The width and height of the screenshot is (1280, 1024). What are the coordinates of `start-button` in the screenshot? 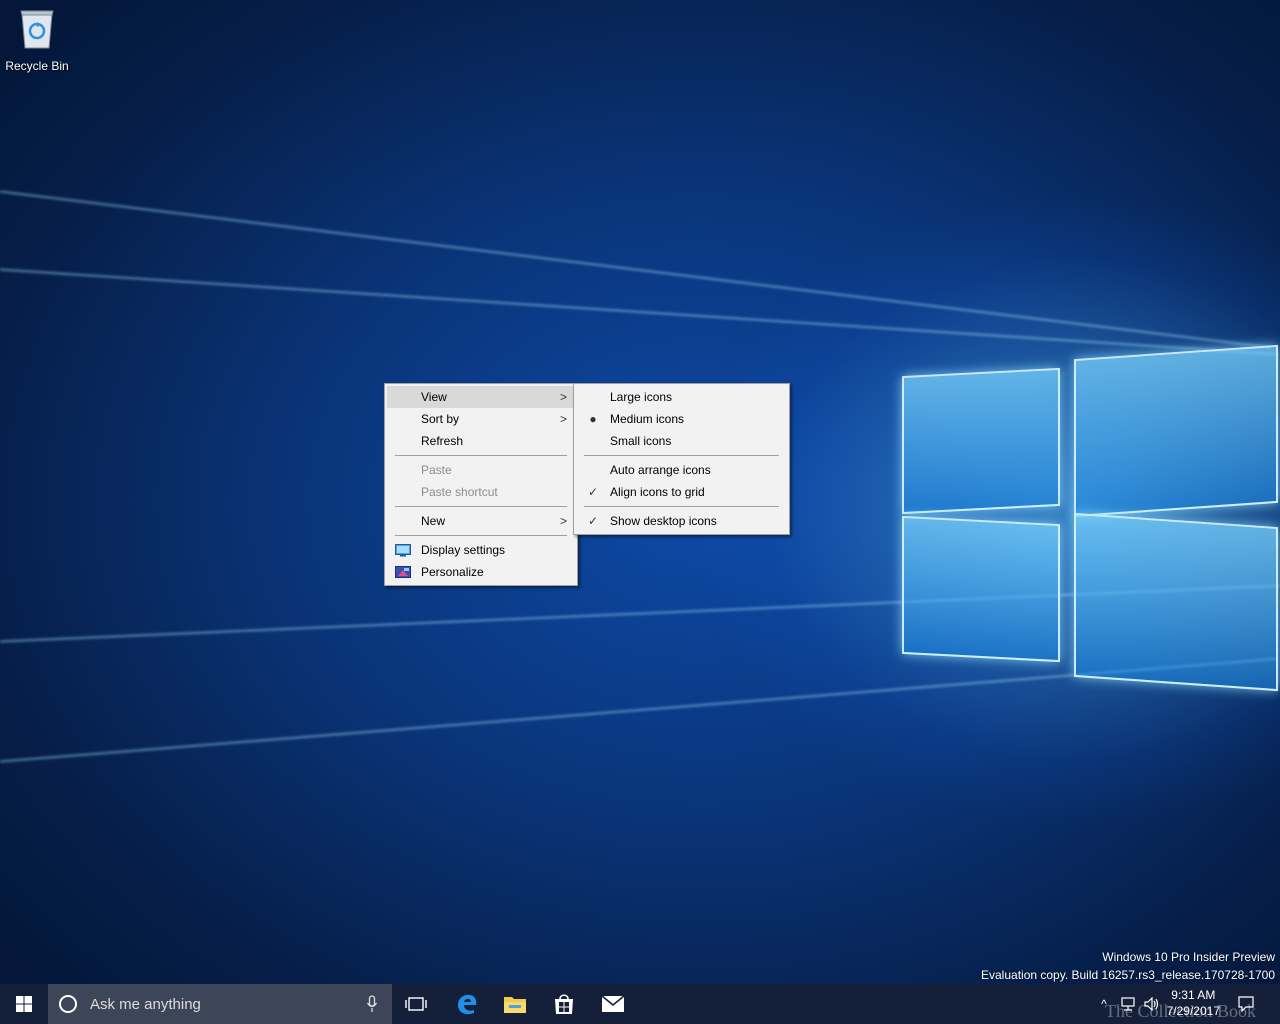 It's located at (24, 1004).